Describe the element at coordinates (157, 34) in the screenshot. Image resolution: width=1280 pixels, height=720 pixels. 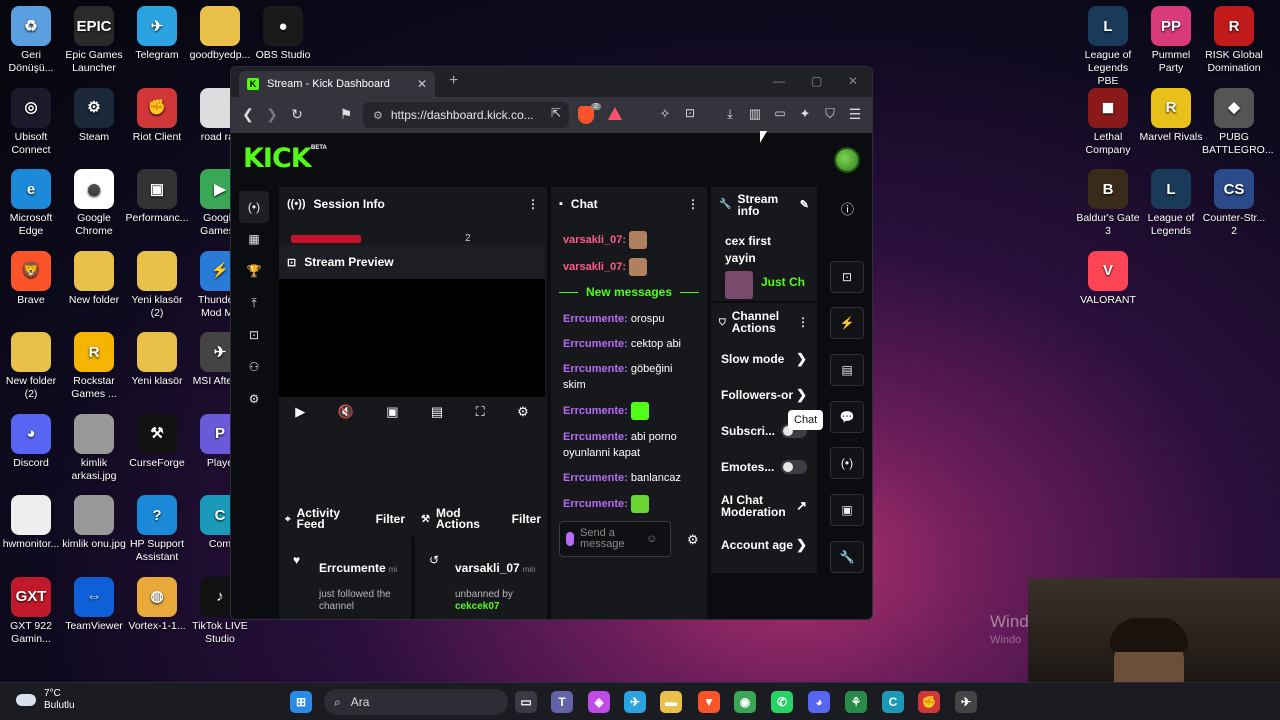
I see `desktop-icon-telegram: ✈ Telegram` at that location.